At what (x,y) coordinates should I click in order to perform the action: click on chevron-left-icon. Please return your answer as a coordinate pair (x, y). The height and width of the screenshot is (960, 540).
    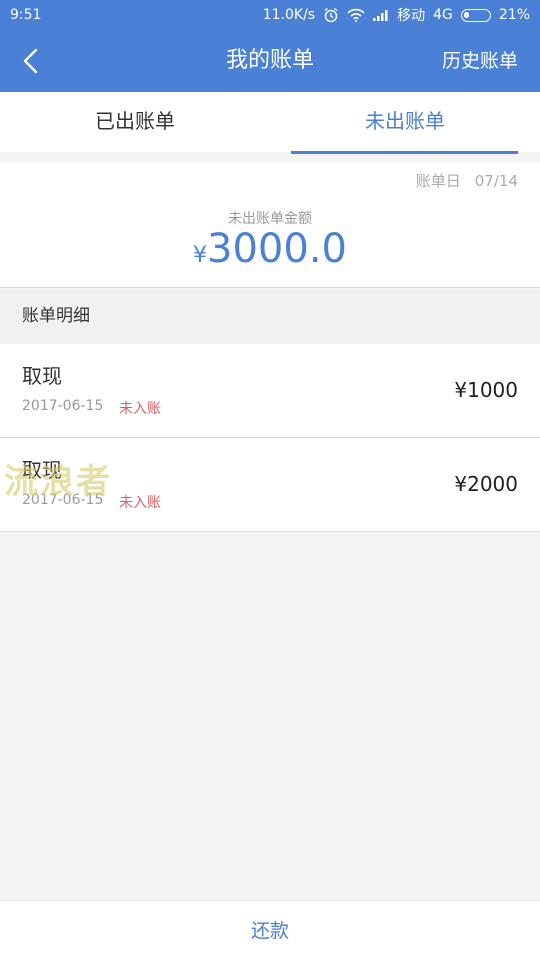
    Looking at the image, I should click on (30, 61).